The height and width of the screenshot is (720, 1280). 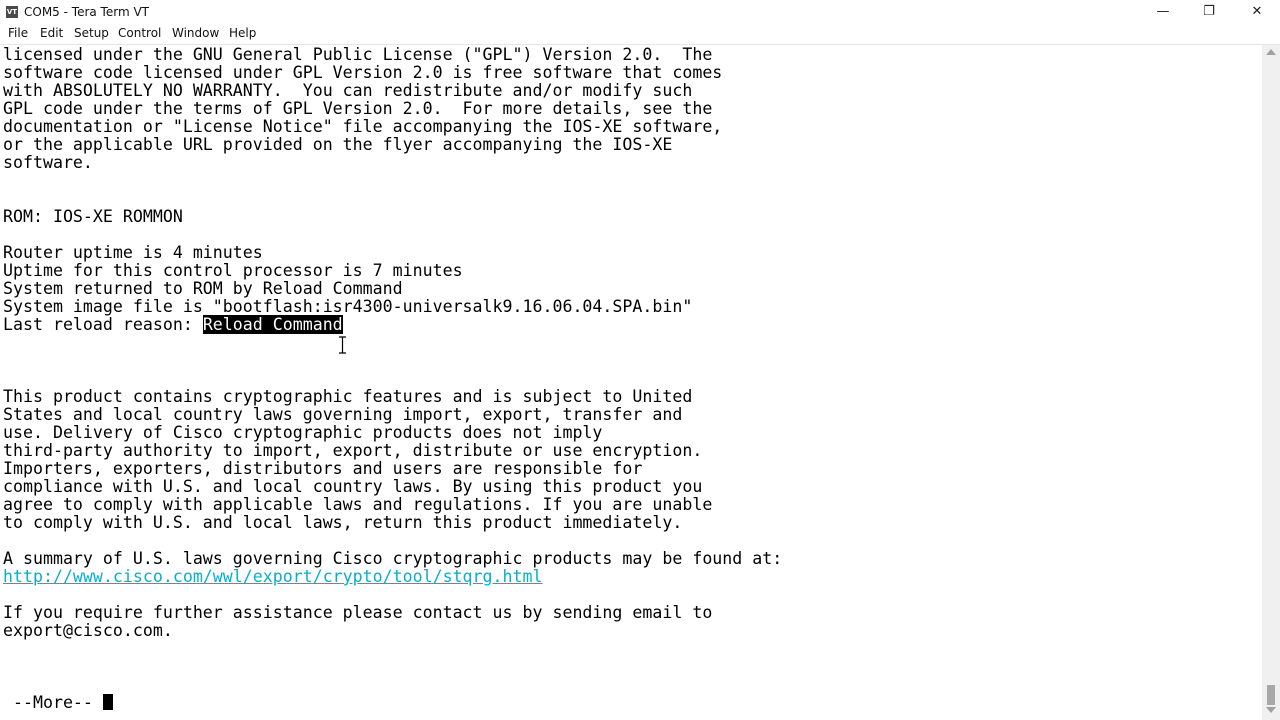 I want to click on terminal-line: software., so click(x=48, y=162).